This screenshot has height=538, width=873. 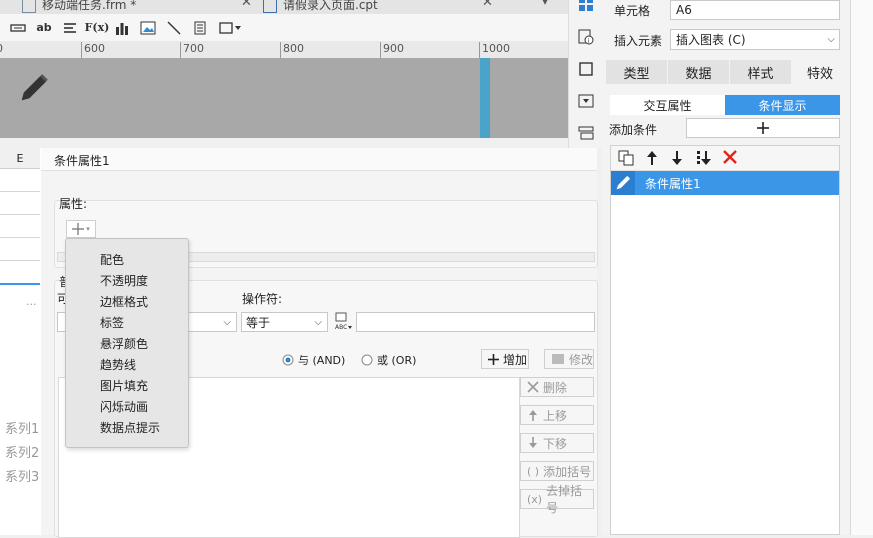 I want to click on move-down-icon, so click(x=677, y=159).